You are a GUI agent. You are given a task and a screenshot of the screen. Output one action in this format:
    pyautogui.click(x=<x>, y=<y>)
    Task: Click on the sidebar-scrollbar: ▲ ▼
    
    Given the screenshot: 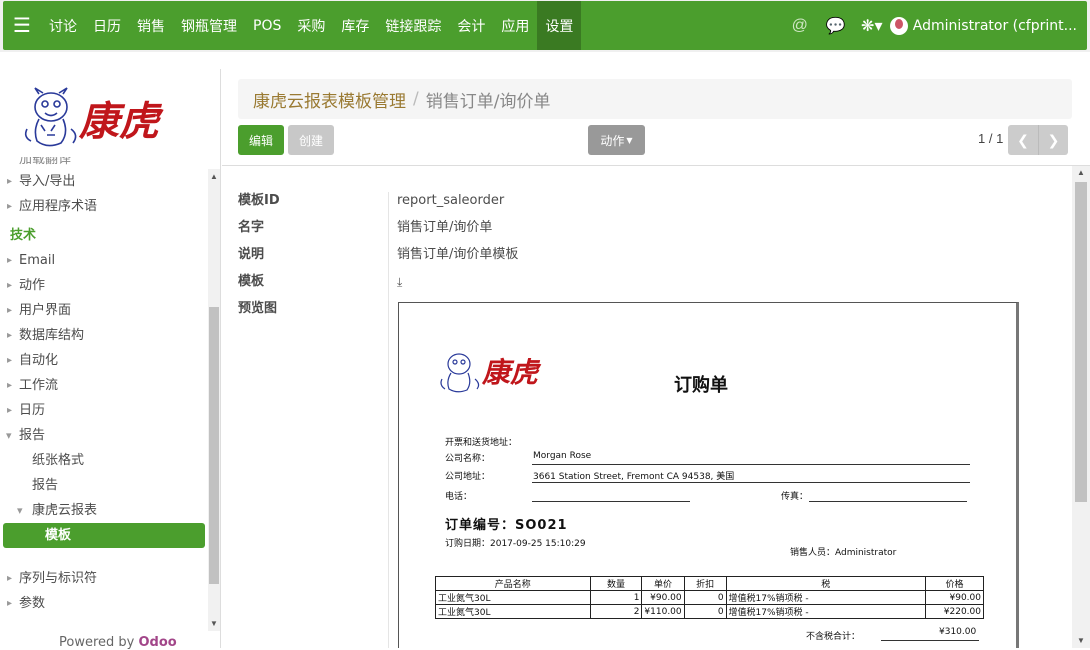 What is the action you would take?
    pyautogui.click(x=214, y=400)
    